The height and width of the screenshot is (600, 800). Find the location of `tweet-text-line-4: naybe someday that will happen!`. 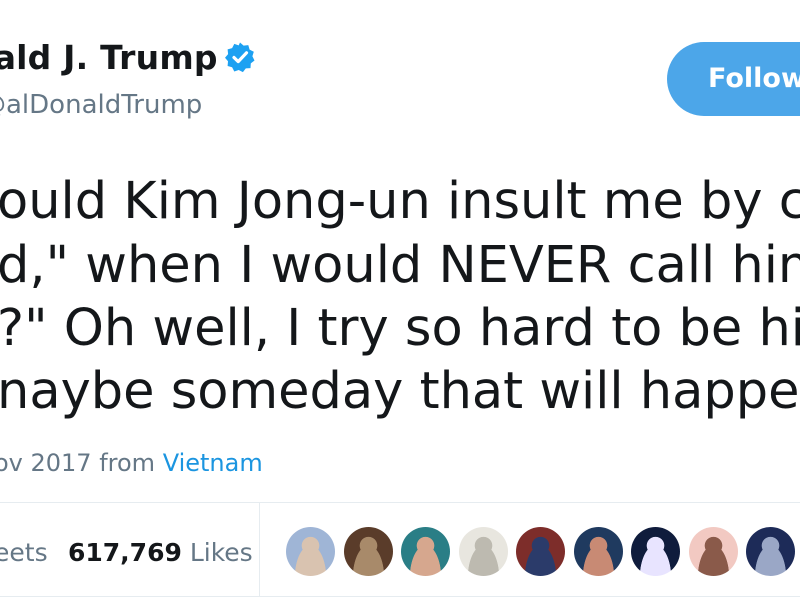

tweet-text-line-4: naybe someday that will happen! is located at coordinates (400, 391).